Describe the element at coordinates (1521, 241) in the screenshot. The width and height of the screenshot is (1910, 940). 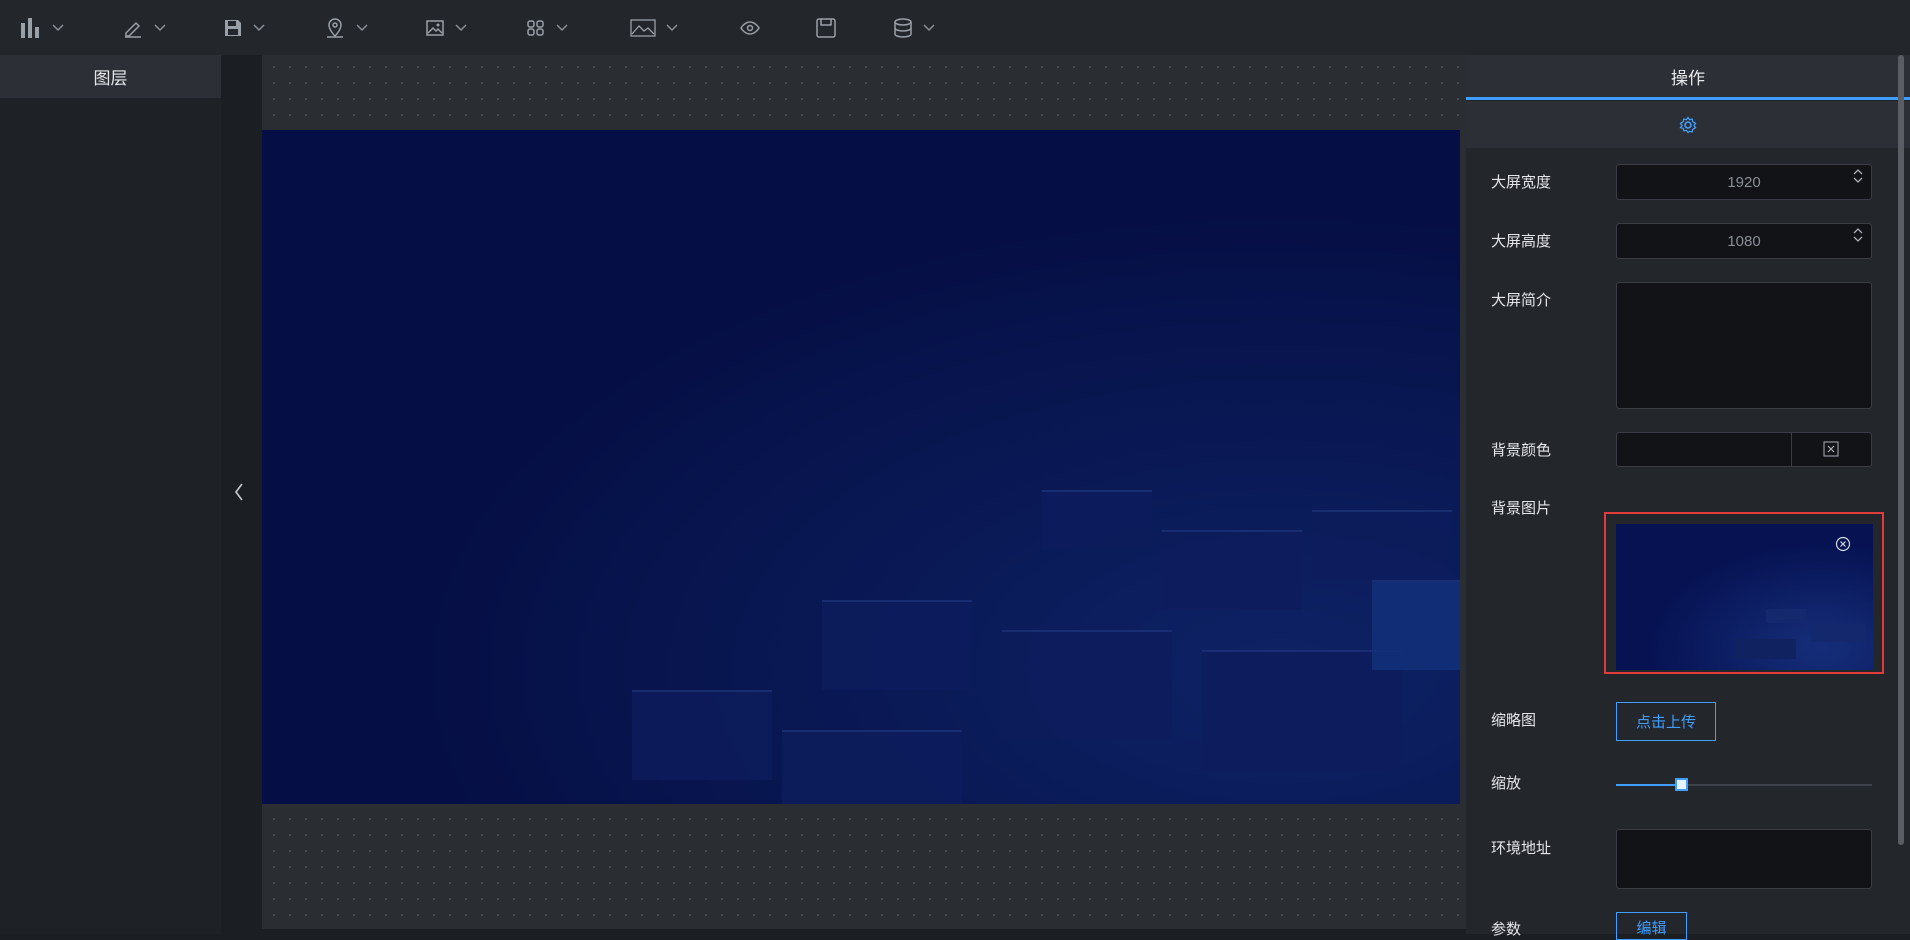
I see `height-label: 大屏高度` at that location.